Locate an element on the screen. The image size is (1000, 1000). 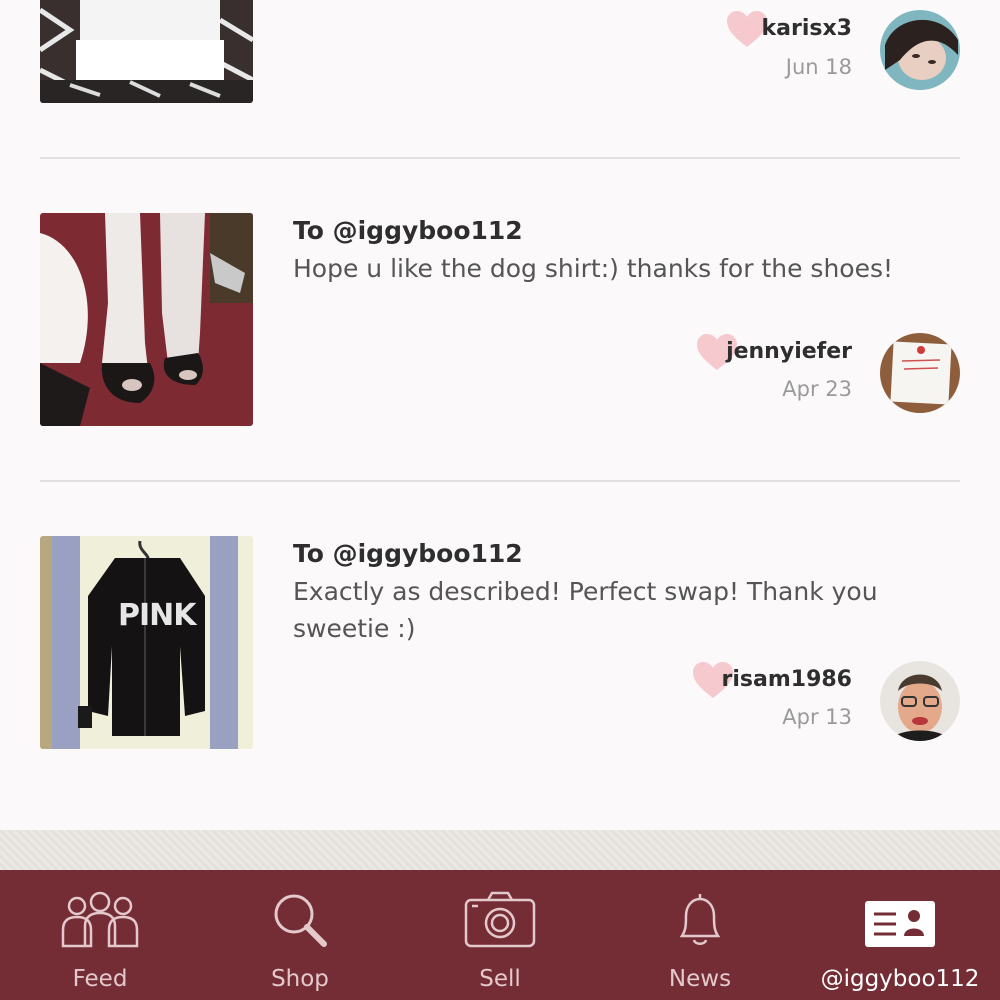
tab-shop-label: Shop is located at coordinates (300, 979).